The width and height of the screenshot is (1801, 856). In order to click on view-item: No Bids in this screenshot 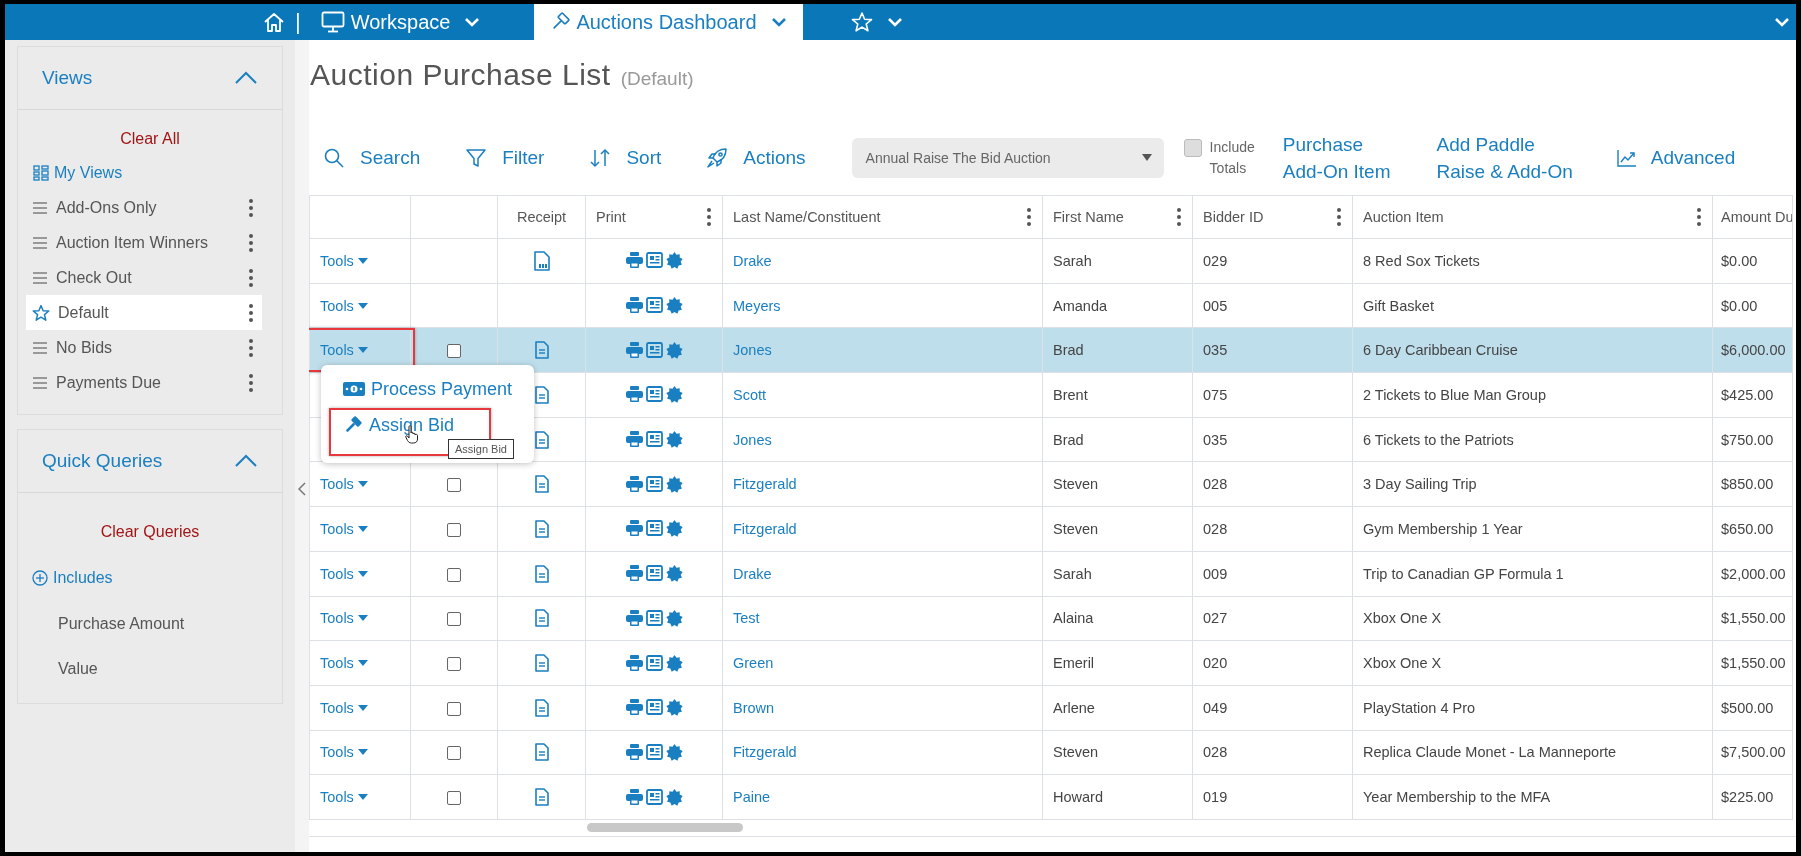, I will do `click(144, 347)`.